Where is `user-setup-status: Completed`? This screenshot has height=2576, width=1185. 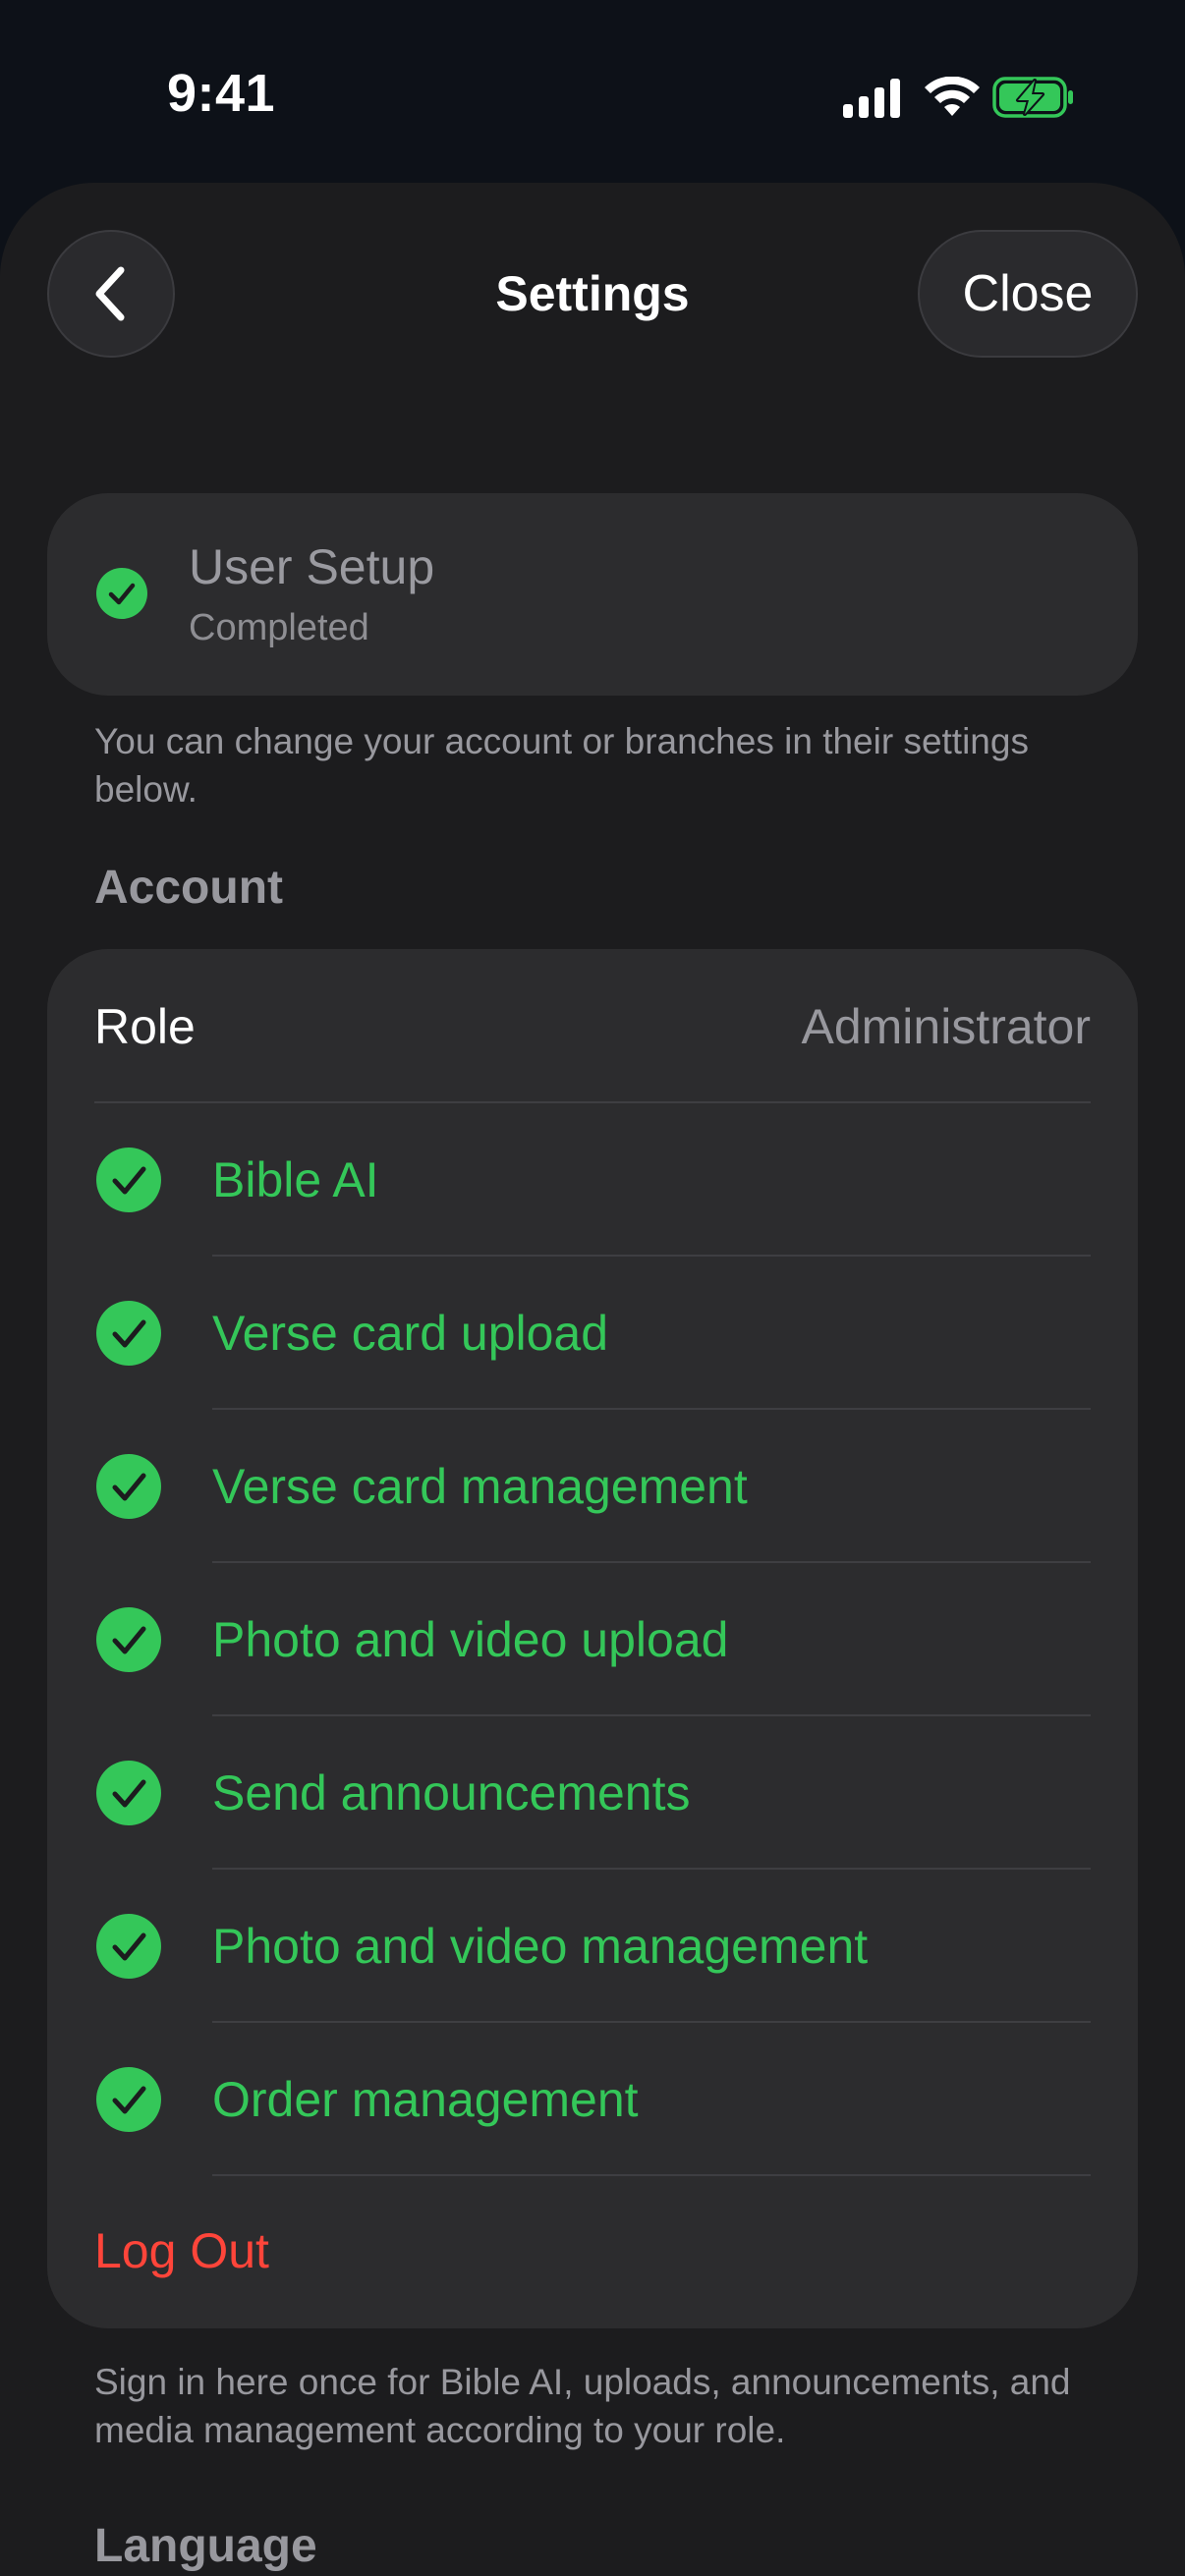
user-setup-status: Completed is located at coordinates (279, 627).